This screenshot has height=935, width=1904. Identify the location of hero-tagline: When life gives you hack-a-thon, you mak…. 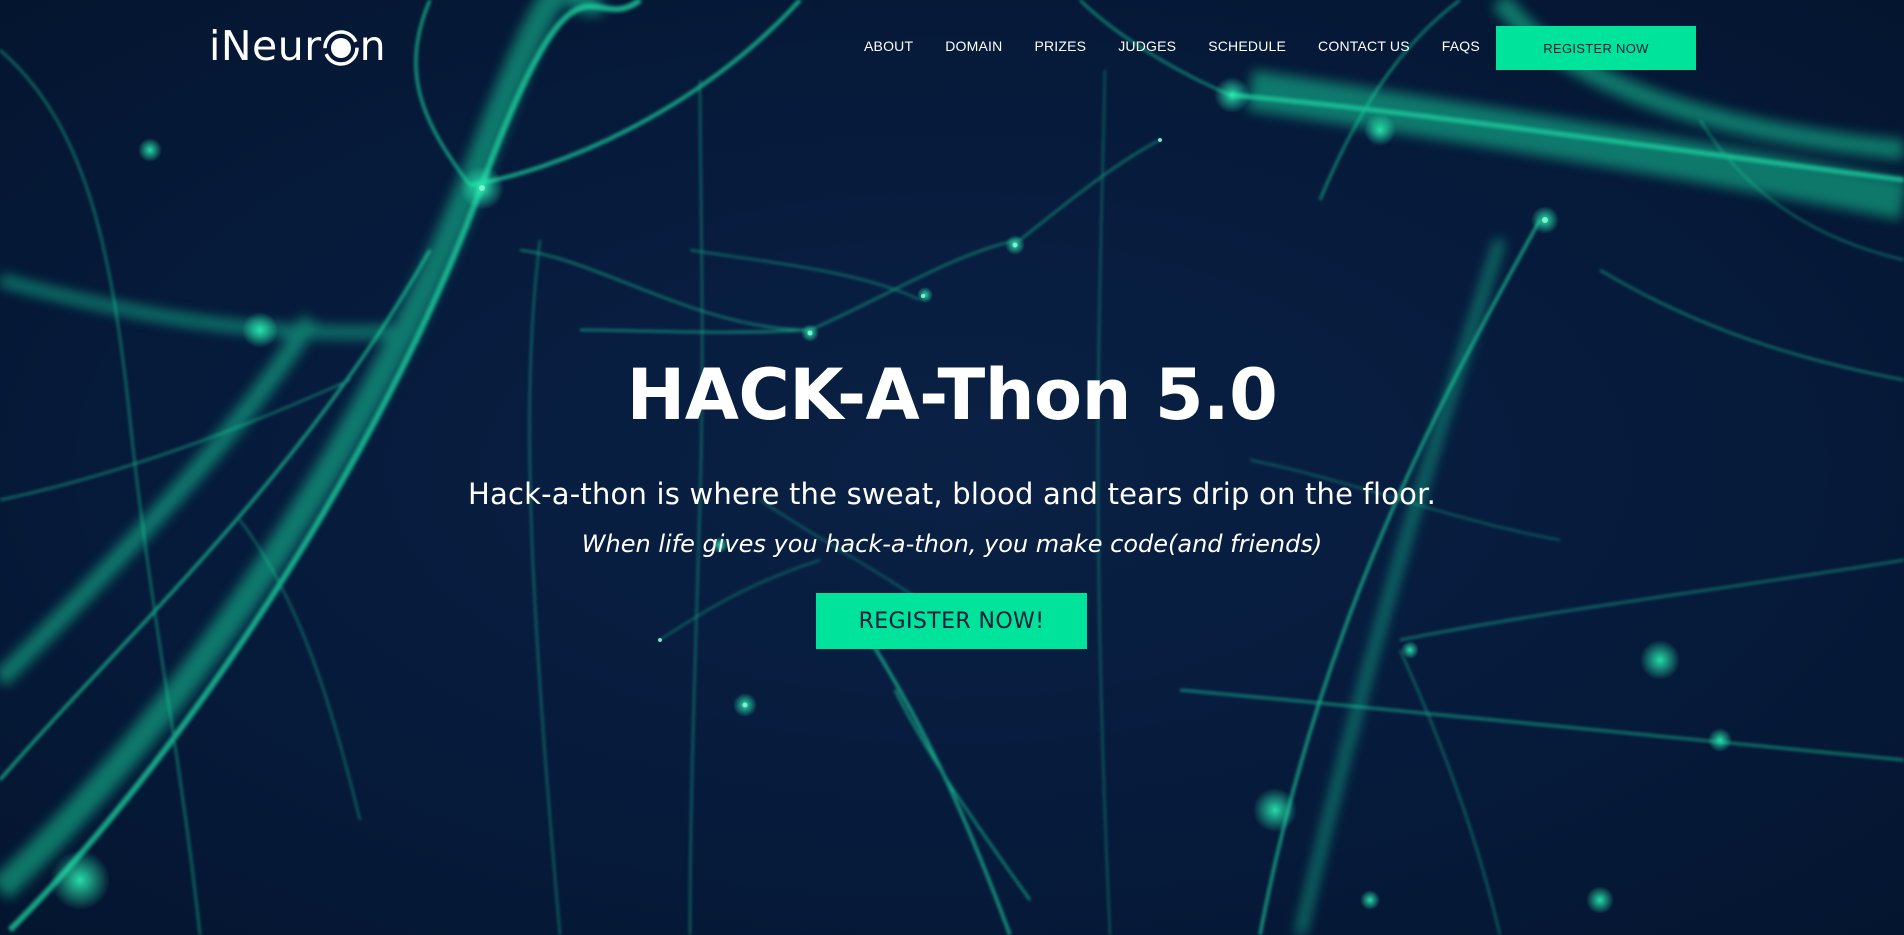
(952, 544).